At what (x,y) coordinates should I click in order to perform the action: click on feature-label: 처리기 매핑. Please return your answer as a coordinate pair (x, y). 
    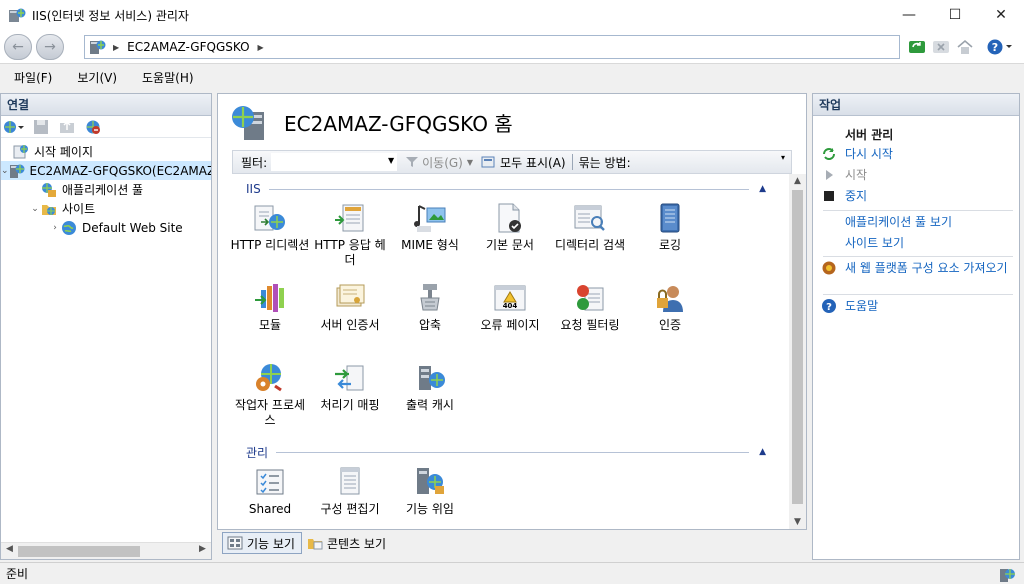
    Looking at the image, I should click on (350, 405).